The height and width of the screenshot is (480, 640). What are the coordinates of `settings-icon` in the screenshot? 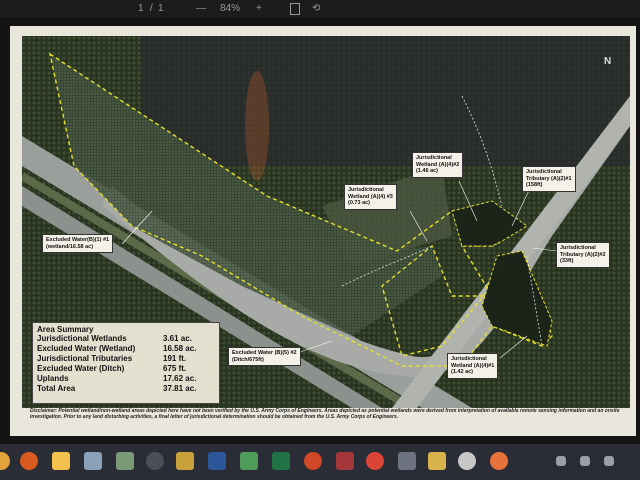 It's located at (155, 461).